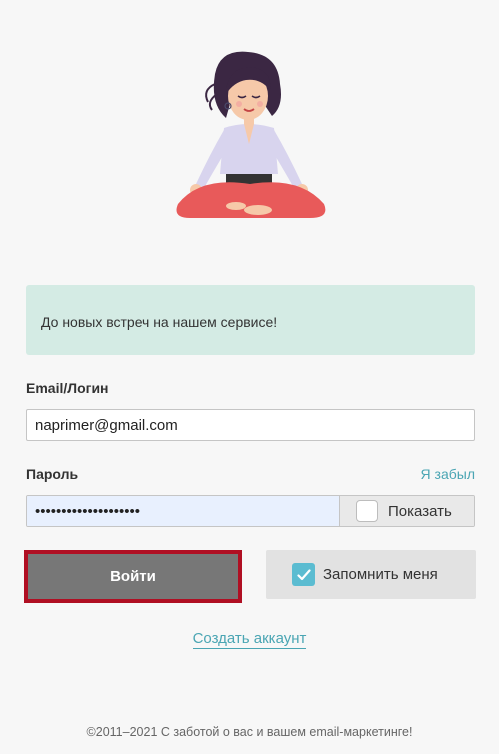 The width and height of the screenshot is (499, 754). I want to click on remember-me-label: Запомнить меня, so click(380, 574).